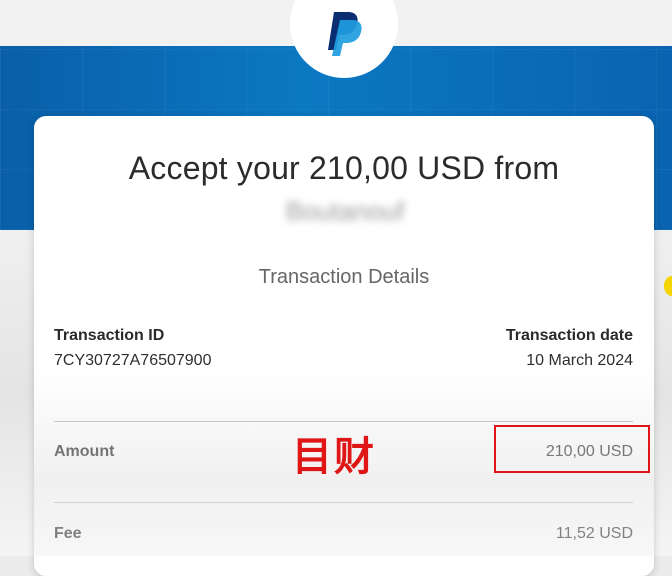 Image resolution: width=672 pixels, height=576 pixels. Describe the element at coordinates (68, 533) in the screenshot. I see `fee-label: Fee` at that location.